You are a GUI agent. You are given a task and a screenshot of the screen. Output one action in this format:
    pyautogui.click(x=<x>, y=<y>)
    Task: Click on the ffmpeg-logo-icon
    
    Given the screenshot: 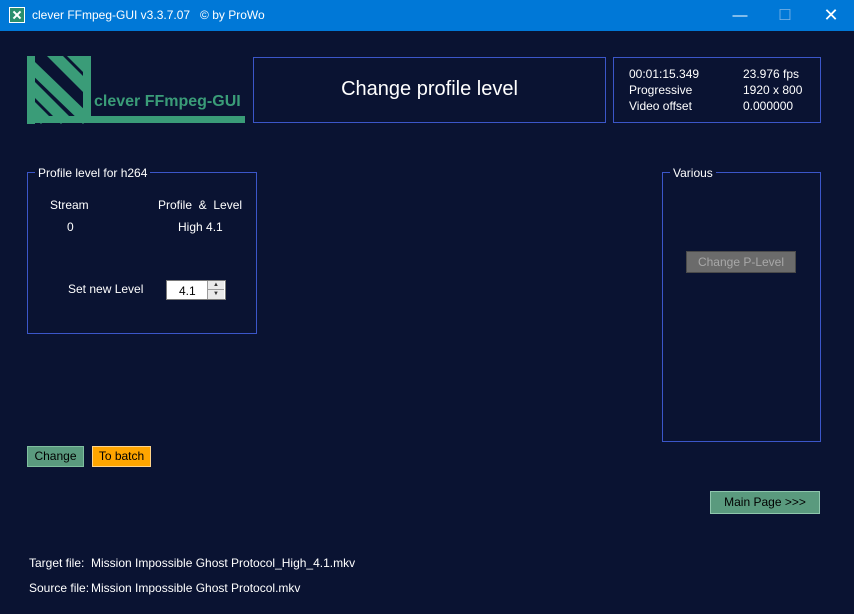 What is the action you would take?
    pyautogui.click(x=136, y=90)
    